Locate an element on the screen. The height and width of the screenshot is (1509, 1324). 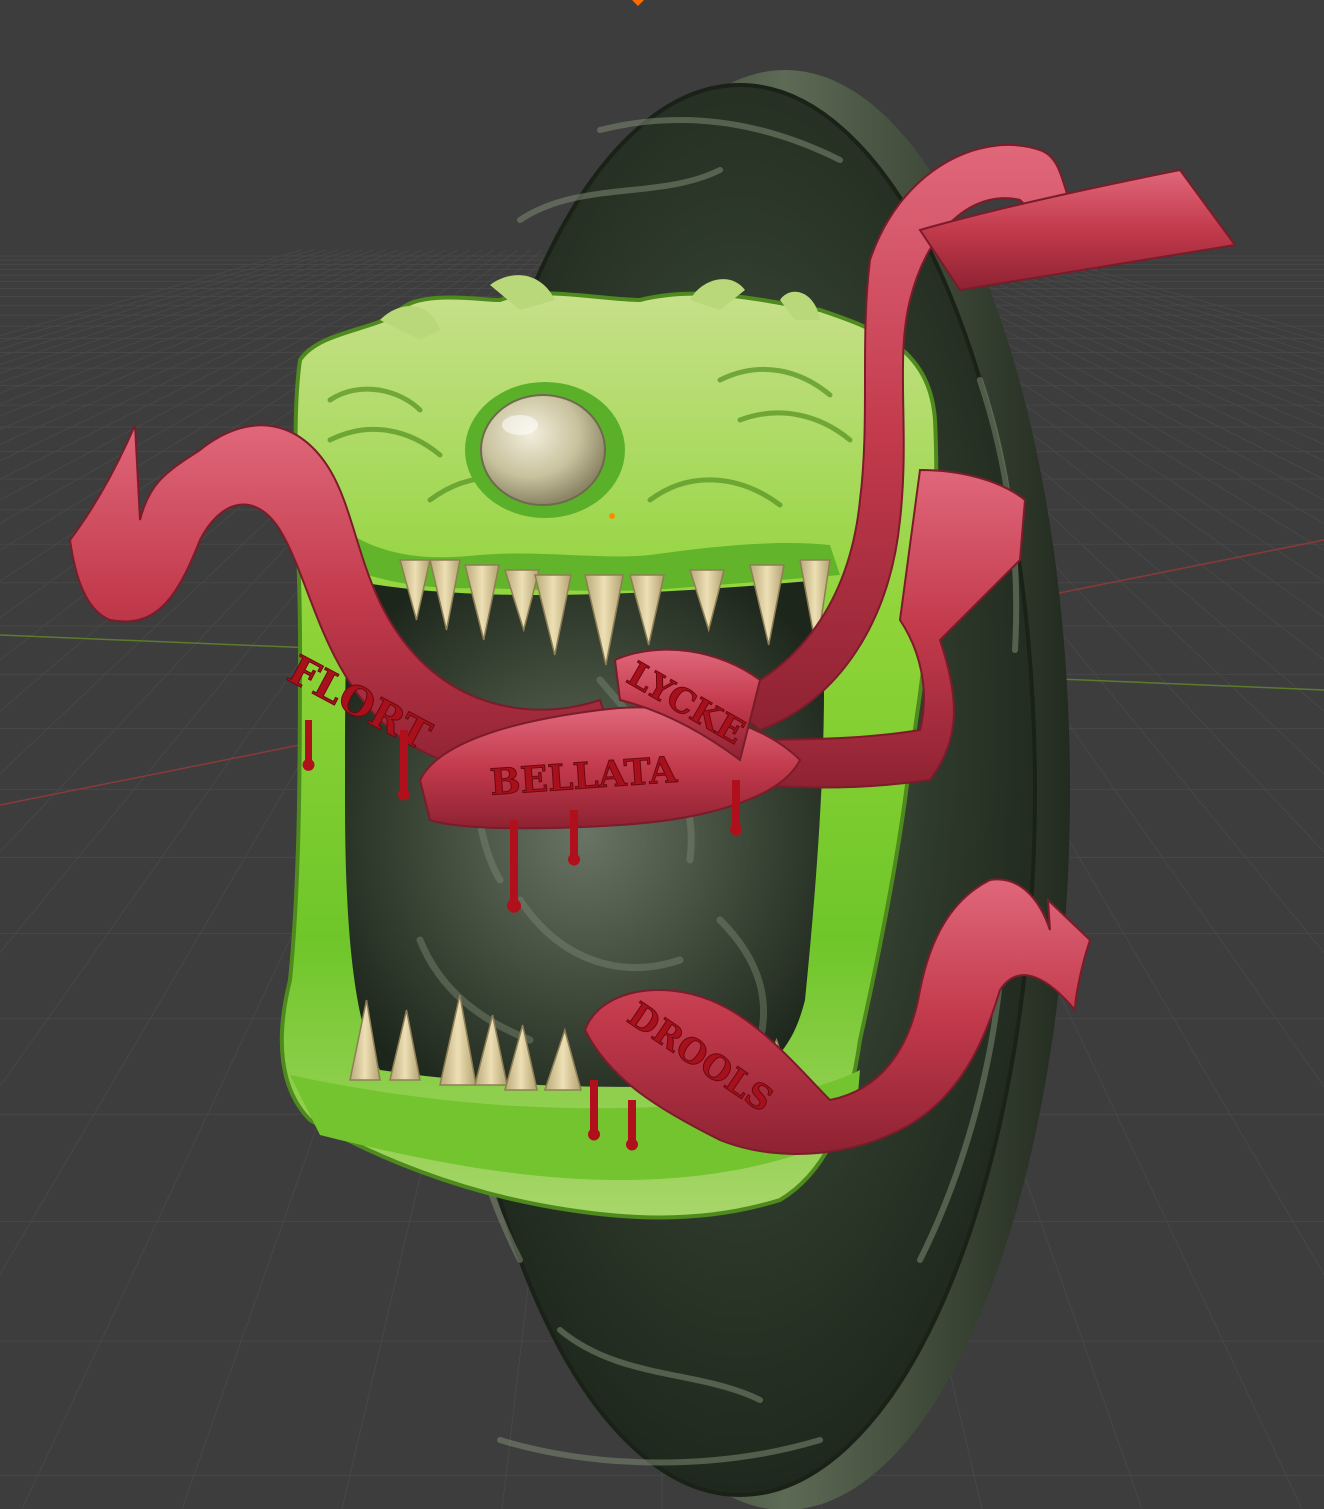
object-origin-icon is located at coordinates (612, 516).